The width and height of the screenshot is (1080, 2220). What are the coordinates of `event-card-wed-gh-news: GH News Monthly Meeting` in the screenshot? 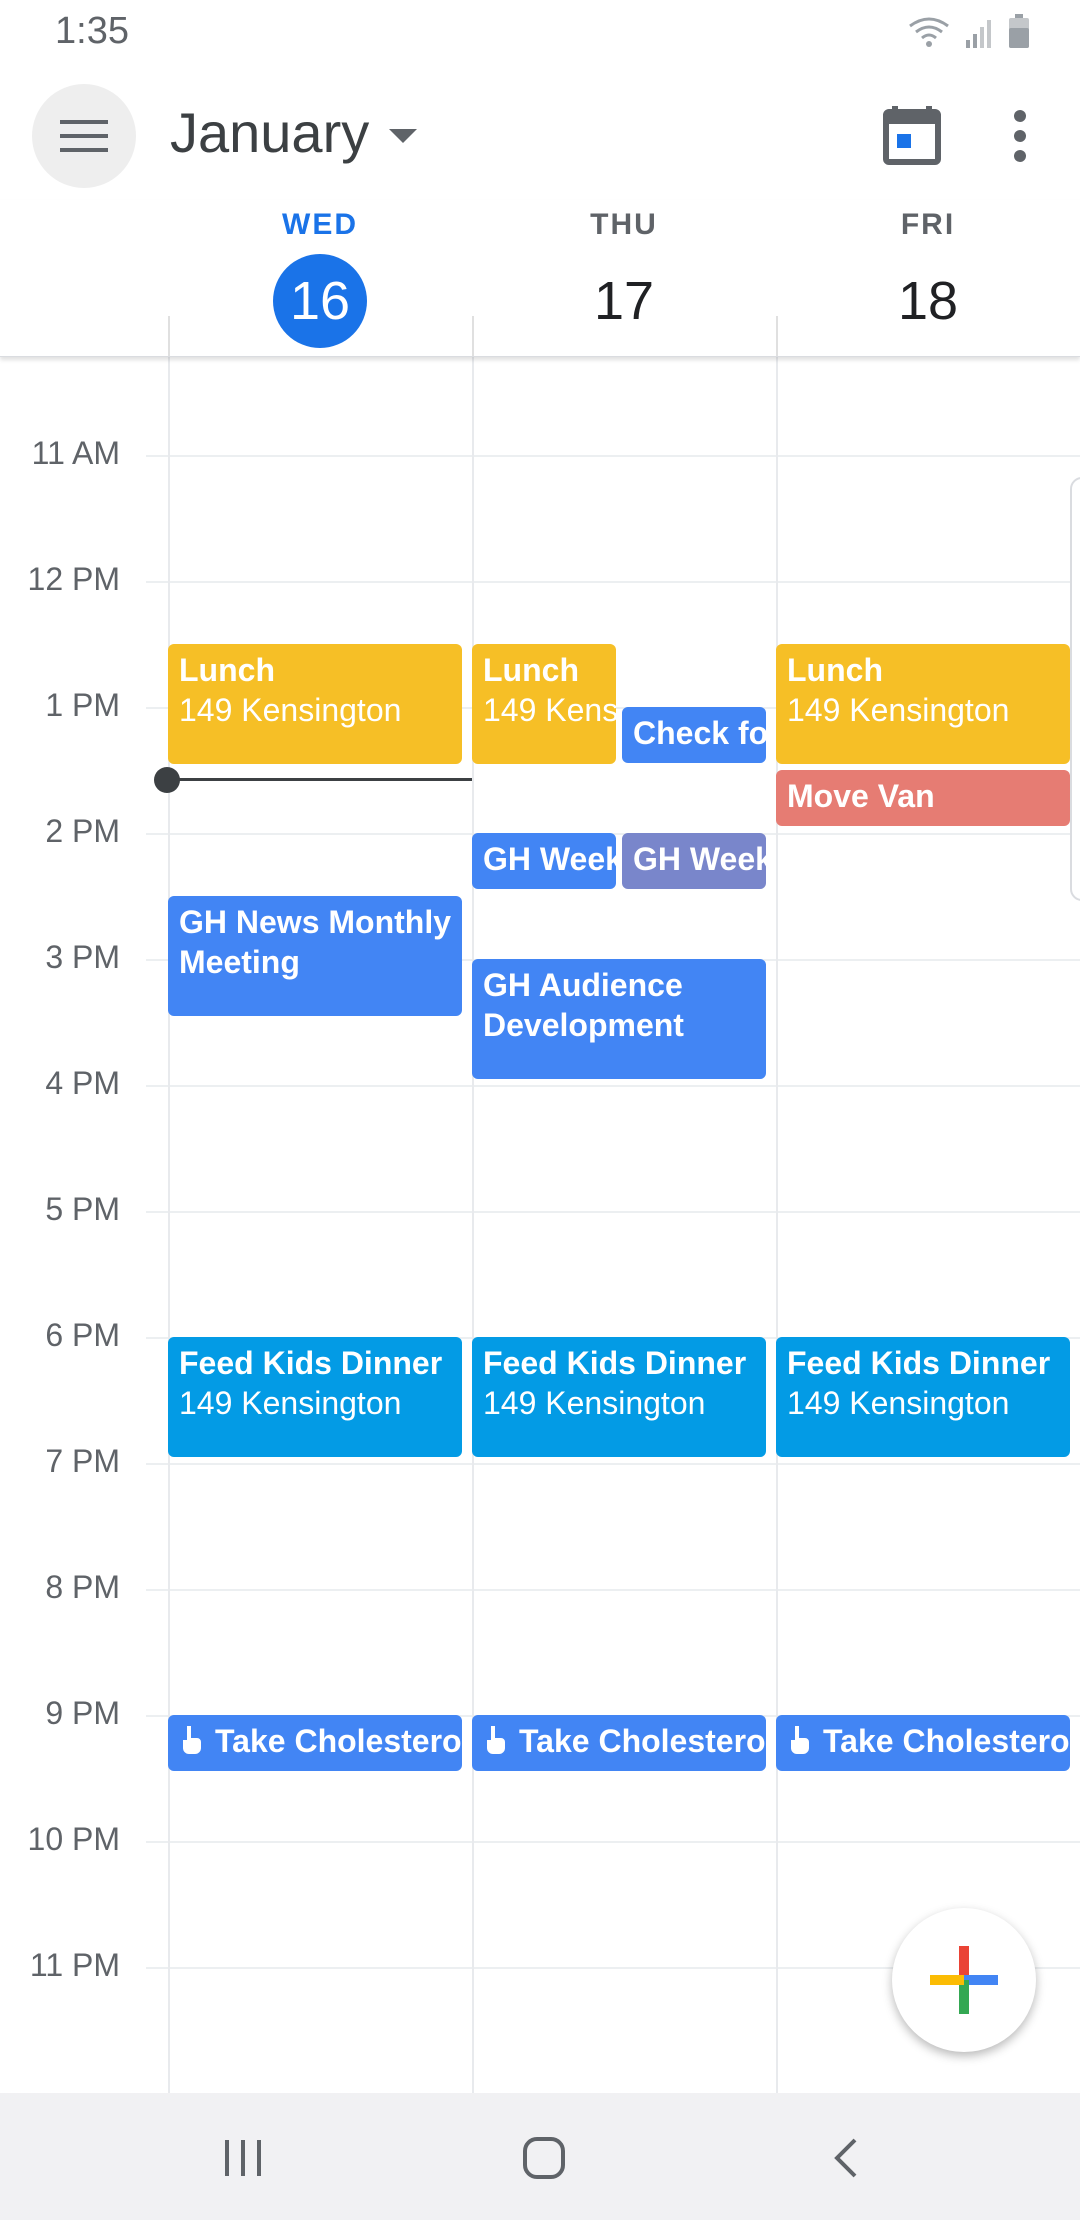 It's located at (315, 956).